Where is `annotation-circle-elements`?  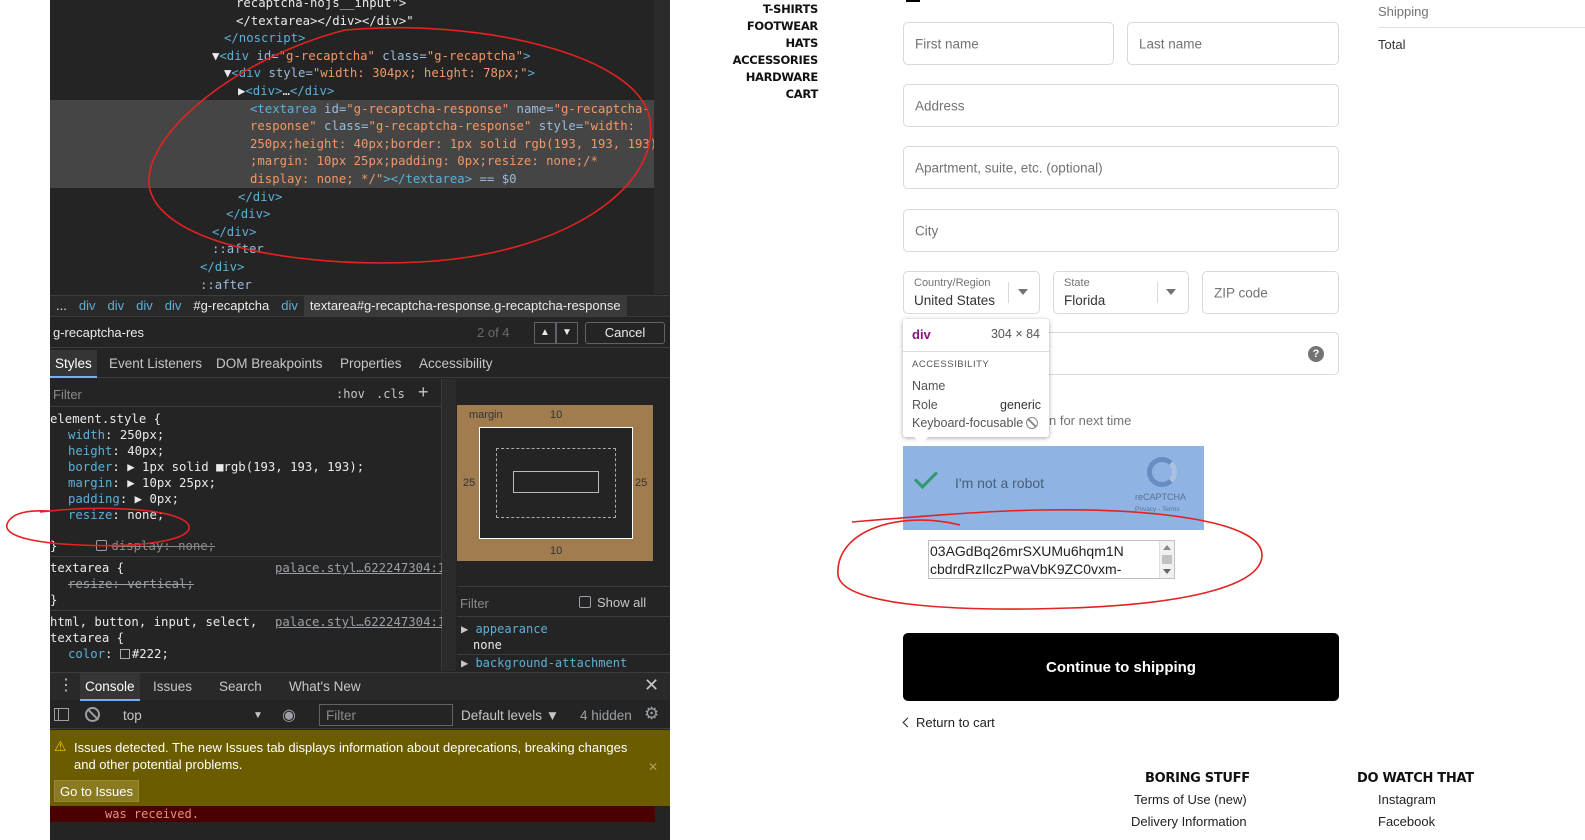 annotation-circle-elements is located at coordinates (400, 145).